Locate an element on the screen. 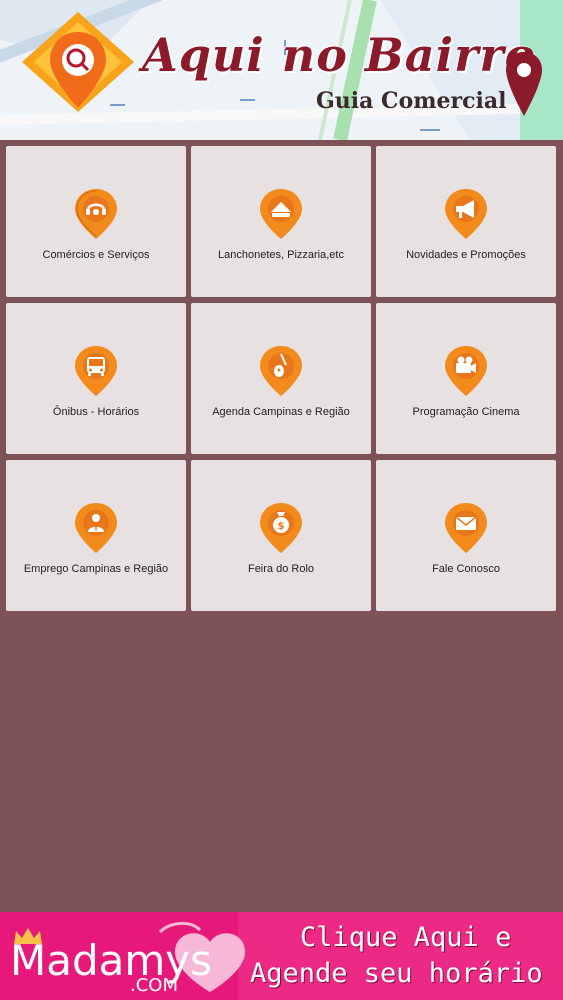 This screenshot has width=563, height=1000. category-label: Emprego Campinas e Região is located at coordinates (96, 569).